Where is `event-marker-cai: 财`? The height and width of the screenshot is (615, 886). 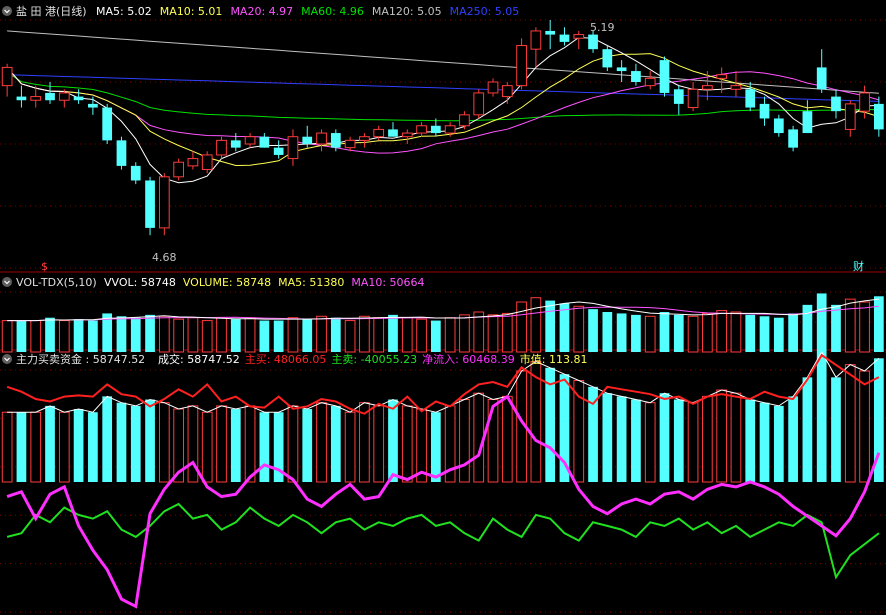 event-marker-cai: 财 is located at coordinates (858, 266).